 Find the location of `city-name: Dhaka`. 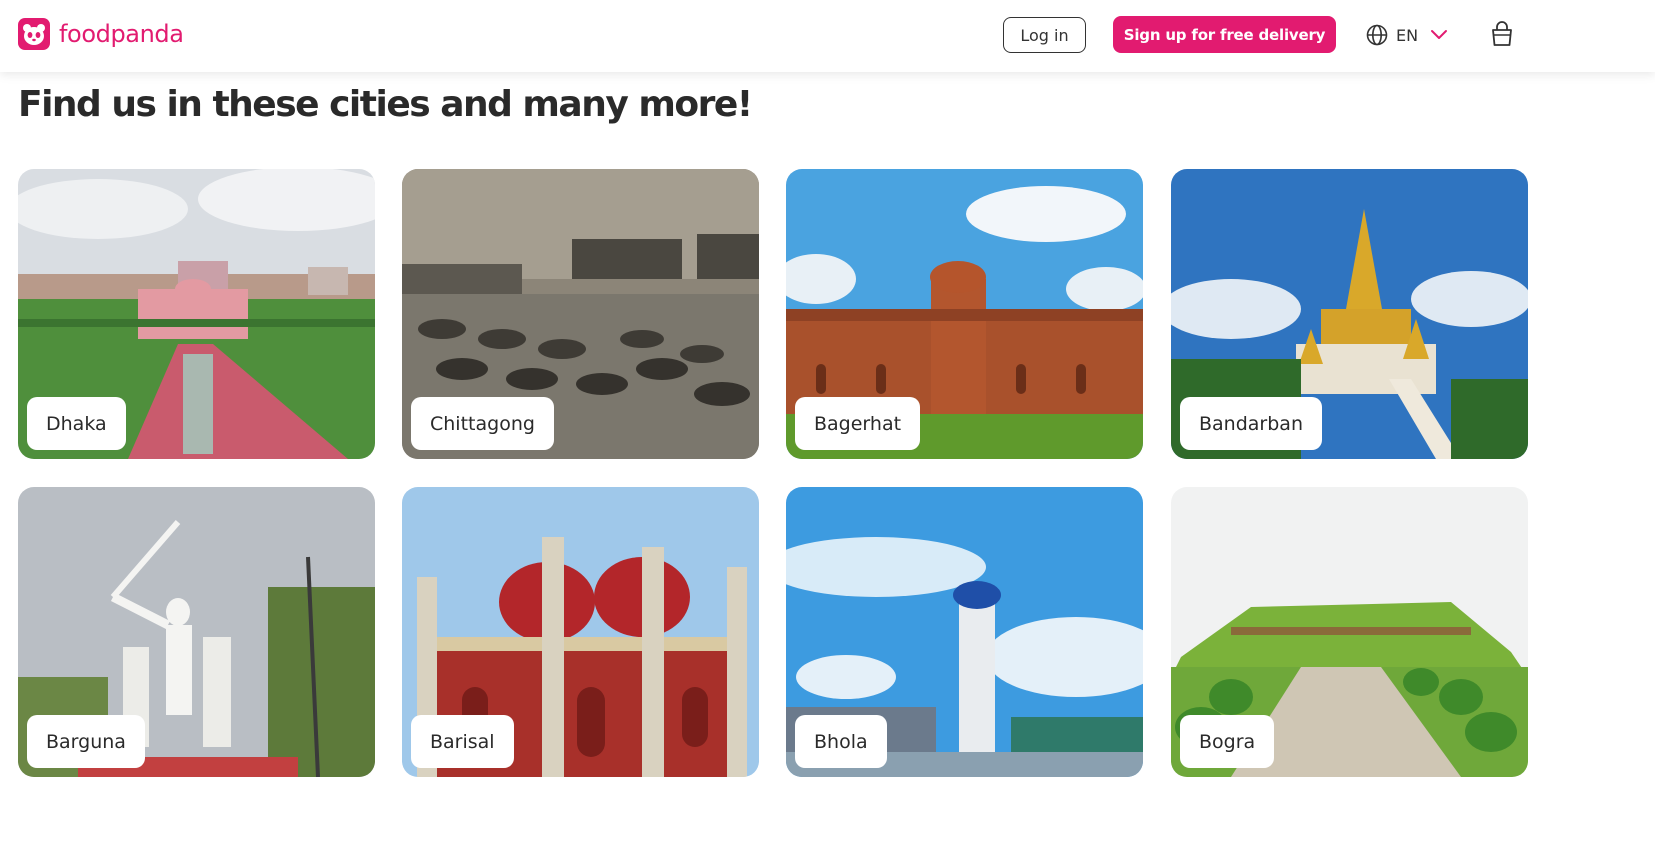

city-name: Dhaka is located at coordinates (76, 423).